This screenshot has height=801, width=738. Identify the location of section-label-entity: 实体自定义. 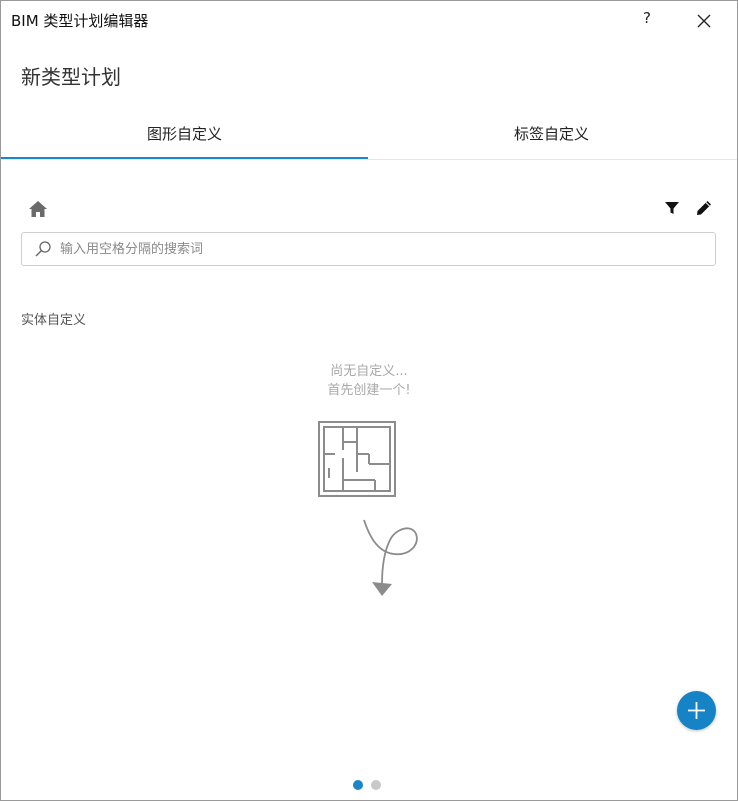
(54, 320).